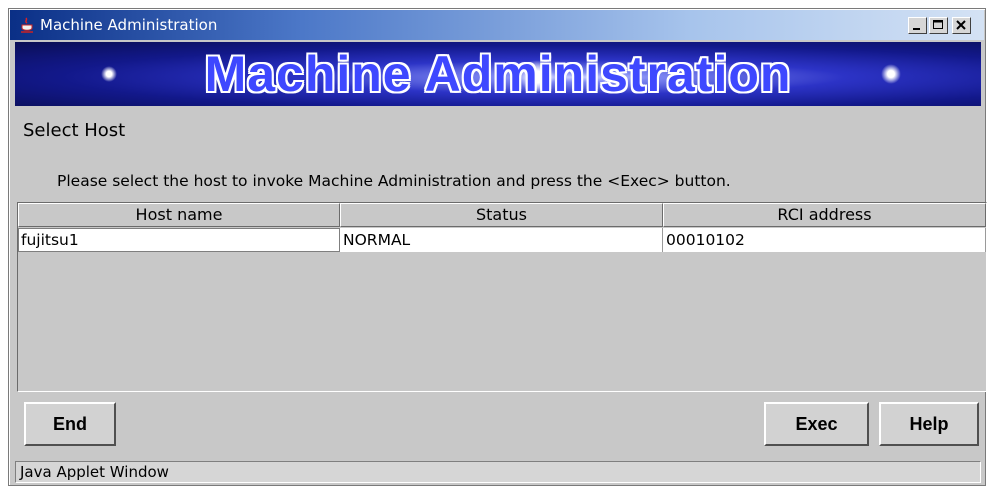 This screenshot has width=992, height=490. I want to click on cell-status: NORMAL, so click(501, 240).